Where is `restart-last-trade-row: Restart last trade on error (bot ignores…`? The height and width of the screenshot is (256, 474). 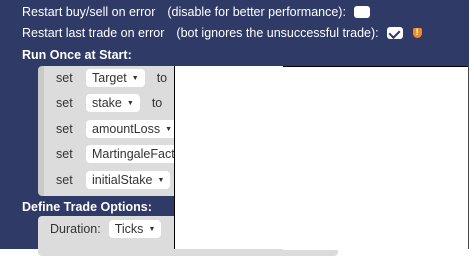 restart-last-trade-row: Restart last trade on error (bot ignores… is located at coordinates (222, 33).